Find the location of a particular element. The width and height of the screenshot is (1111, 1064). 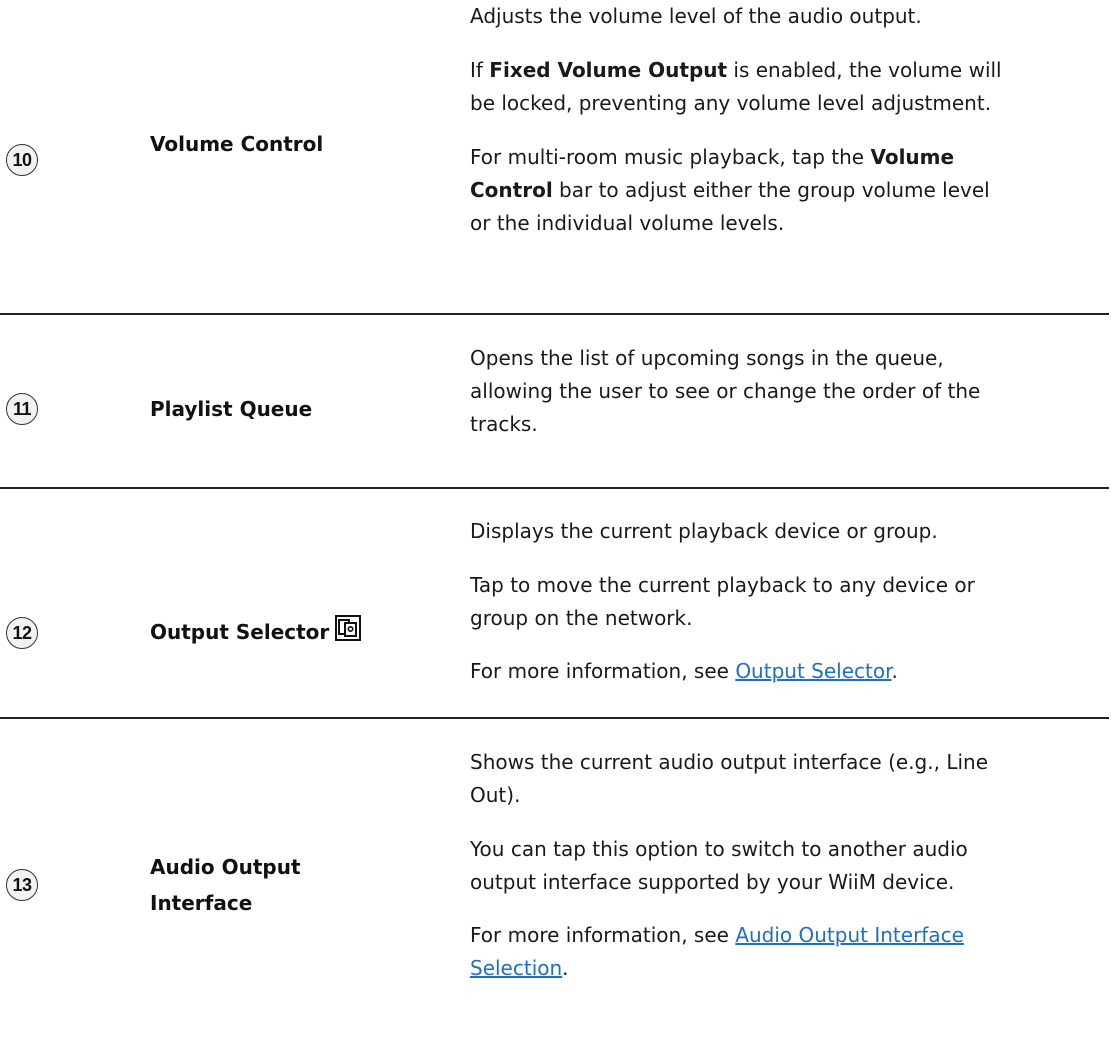

feature-label-line: Interface is located at coordinates (201, 903).